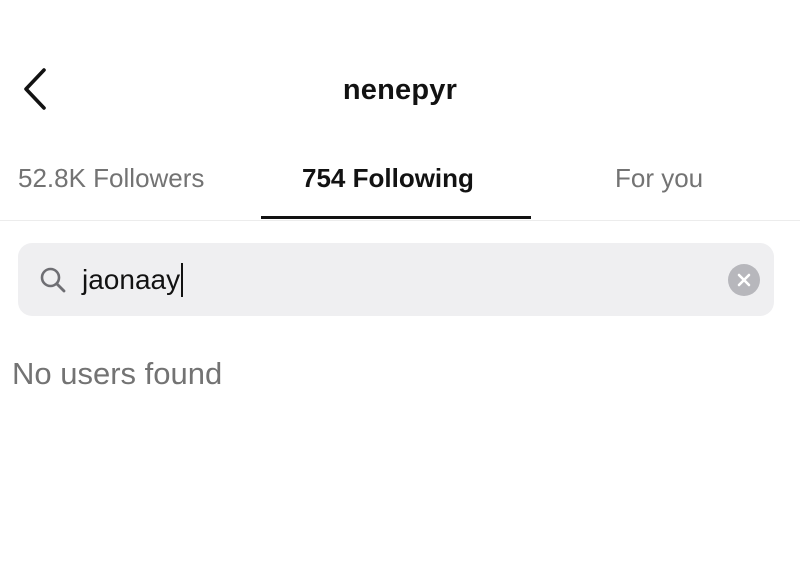  I want to click on clear-icon, so click(744, 280).